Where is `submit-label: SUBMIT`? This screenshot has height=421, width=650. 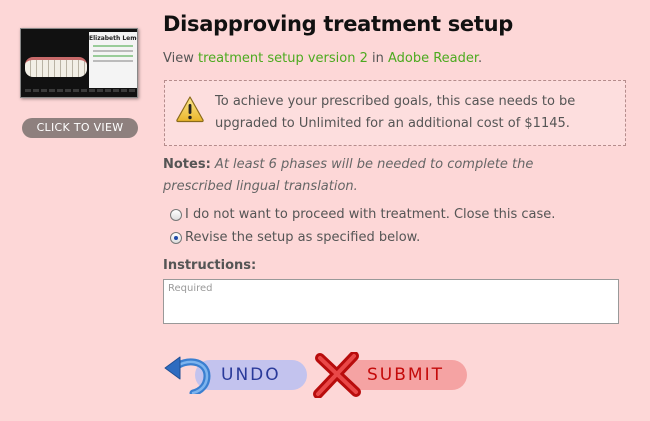 submit-label: SUBMIT is located at coordinates (405, 375).